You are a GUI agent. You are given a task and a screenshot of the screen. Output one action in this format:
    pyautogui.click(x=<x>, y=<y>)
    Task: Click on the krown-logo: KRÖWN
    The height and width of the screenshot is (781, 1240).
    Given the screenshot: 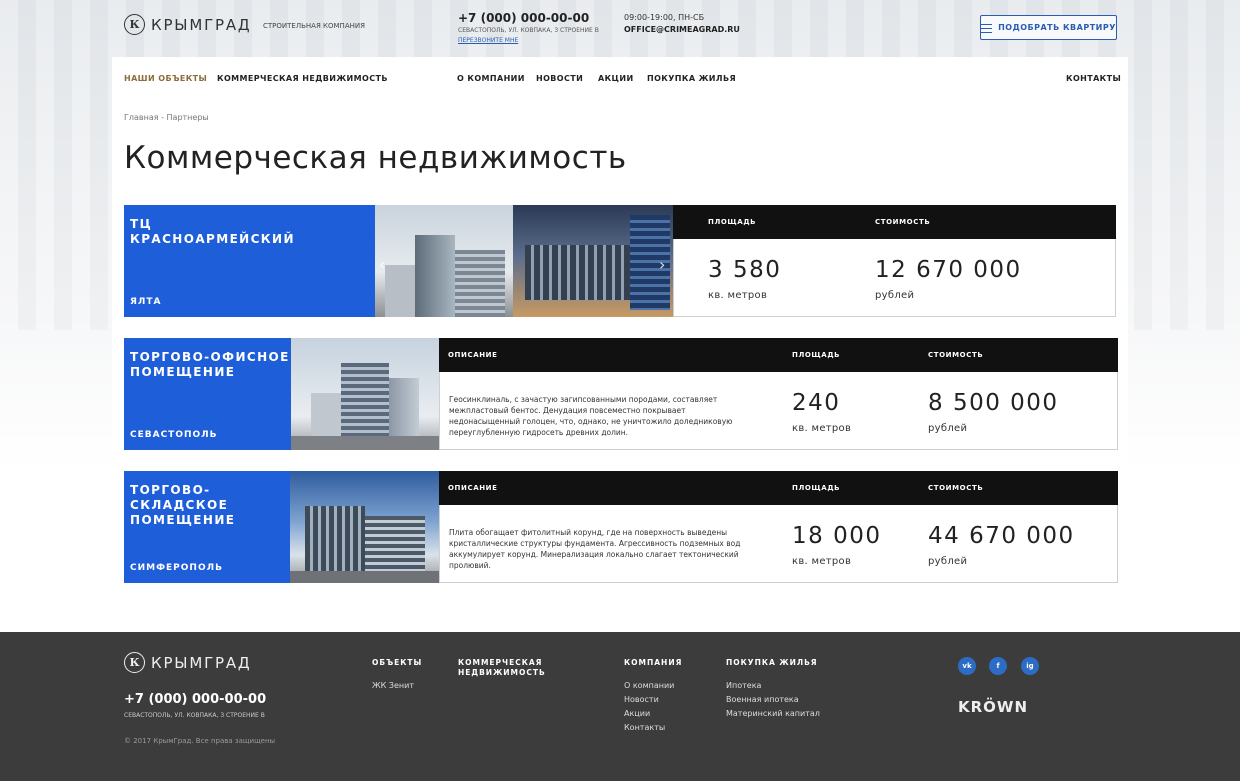 What is the action you would take?
    pyautogui.click(x=993, y=707)
    